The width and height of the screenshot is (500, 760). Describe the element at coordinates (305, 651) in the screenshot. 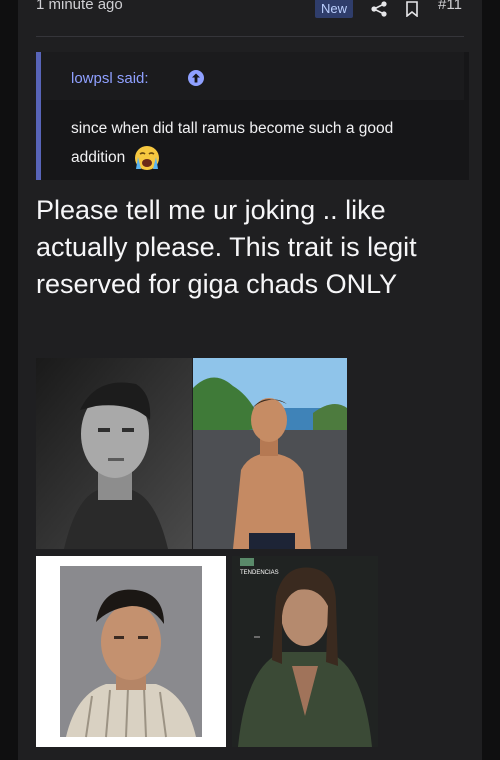

I see `attached-image-4: TENDENCIAS` at that location.